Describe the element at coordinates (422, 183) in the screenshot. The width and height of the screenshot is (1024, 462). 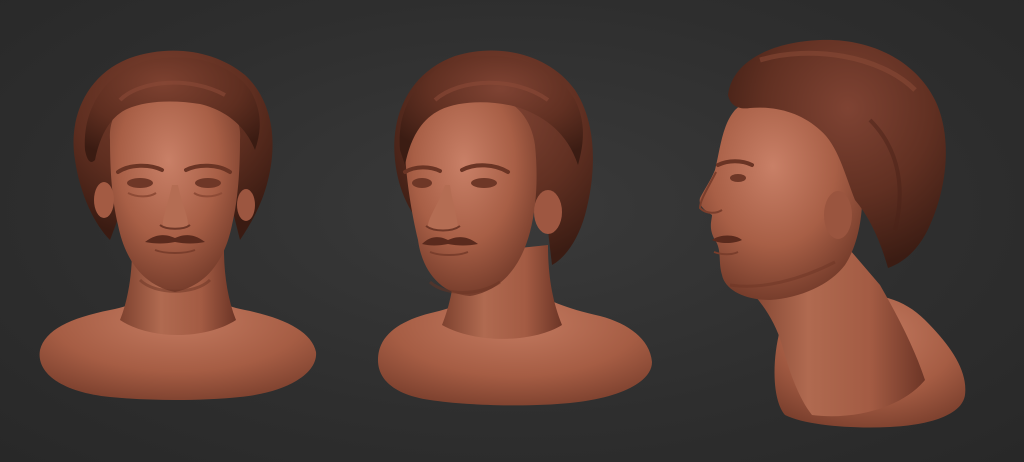
I see `three-quarter-eye-left` at that location.